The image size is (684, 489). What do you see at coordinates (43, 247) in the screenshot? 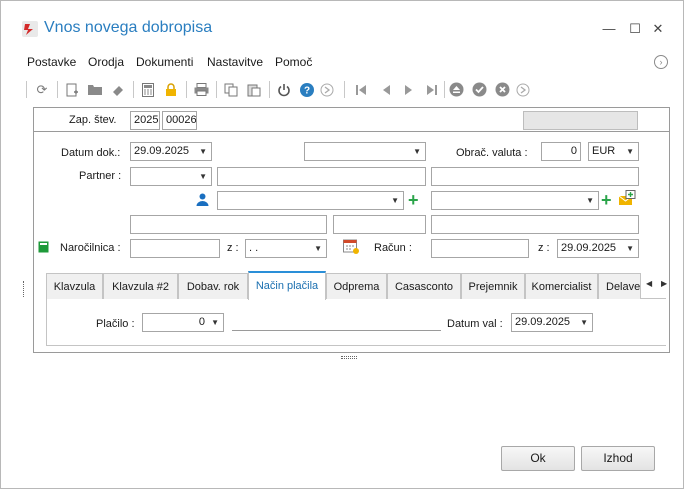
I see `book-icon` at bounding box center [43, 247].